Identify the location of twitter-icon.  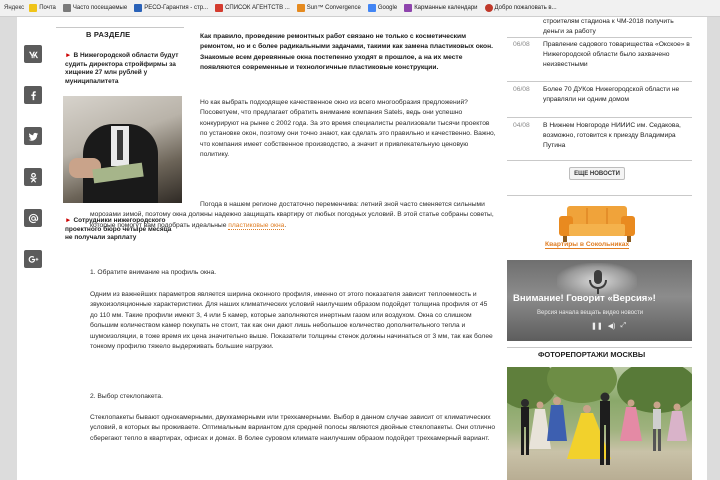
(33, 136).